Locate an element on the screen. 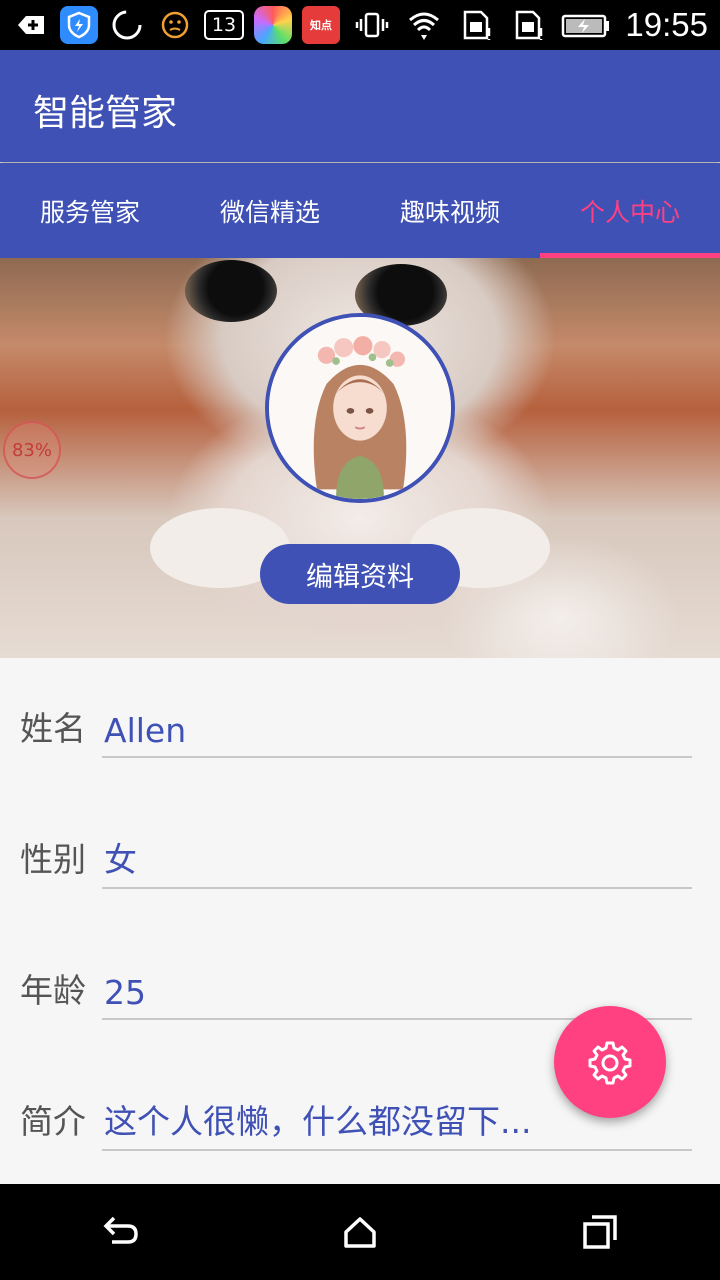 This screenshot has height=1280, width=720. notification-count-badge: 13 is located at coordinates (224, 25).